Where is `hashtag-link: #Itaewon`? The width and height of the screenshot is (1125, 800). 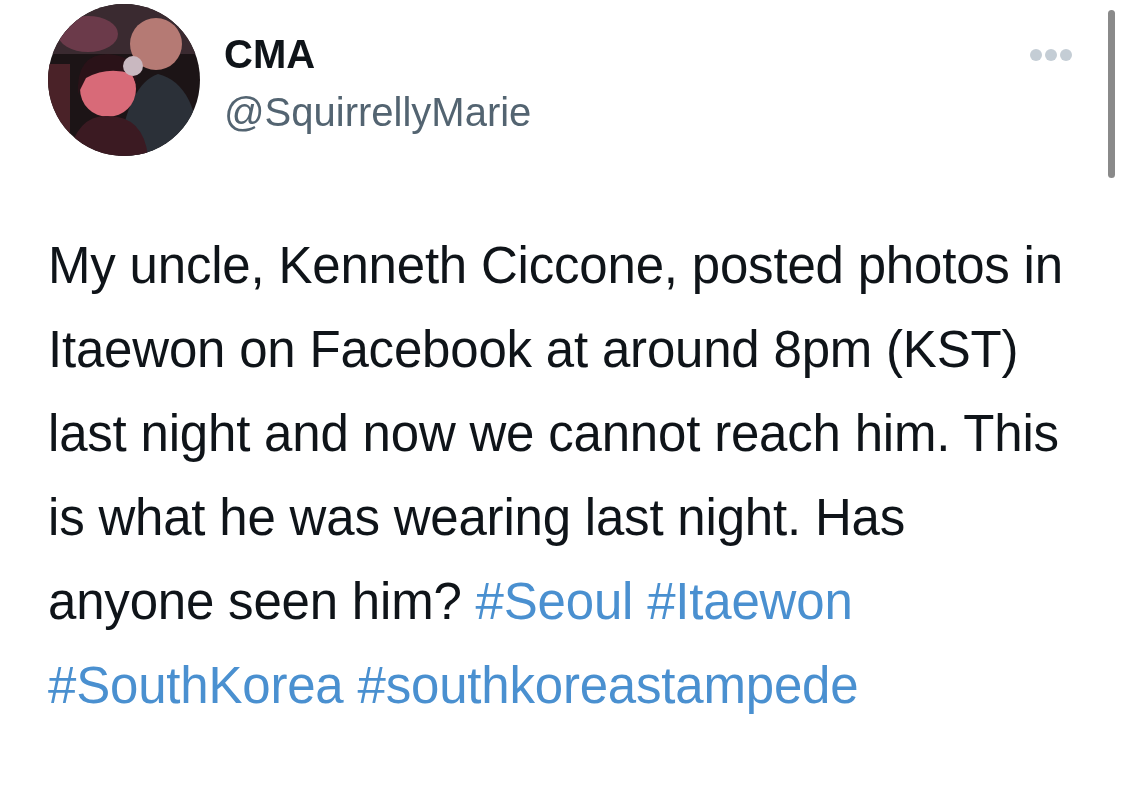
hashtag-link: #Itaewon is located at coordinates (750, 601).